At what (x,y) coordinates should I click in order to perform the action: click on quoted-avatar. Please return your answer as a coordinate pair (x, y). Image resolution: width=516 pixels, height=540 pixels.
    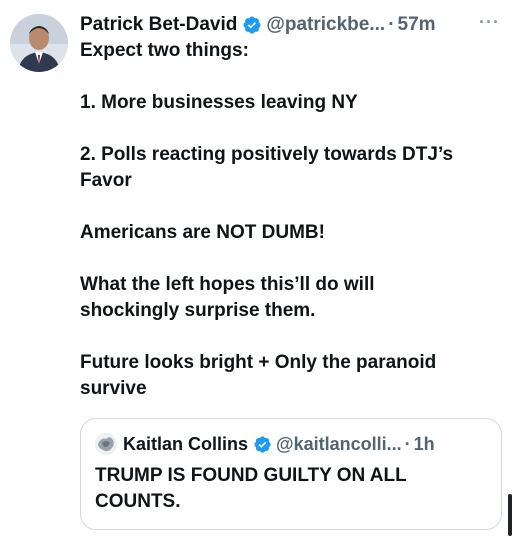
    Looking at the image, I should click on (106, 444).